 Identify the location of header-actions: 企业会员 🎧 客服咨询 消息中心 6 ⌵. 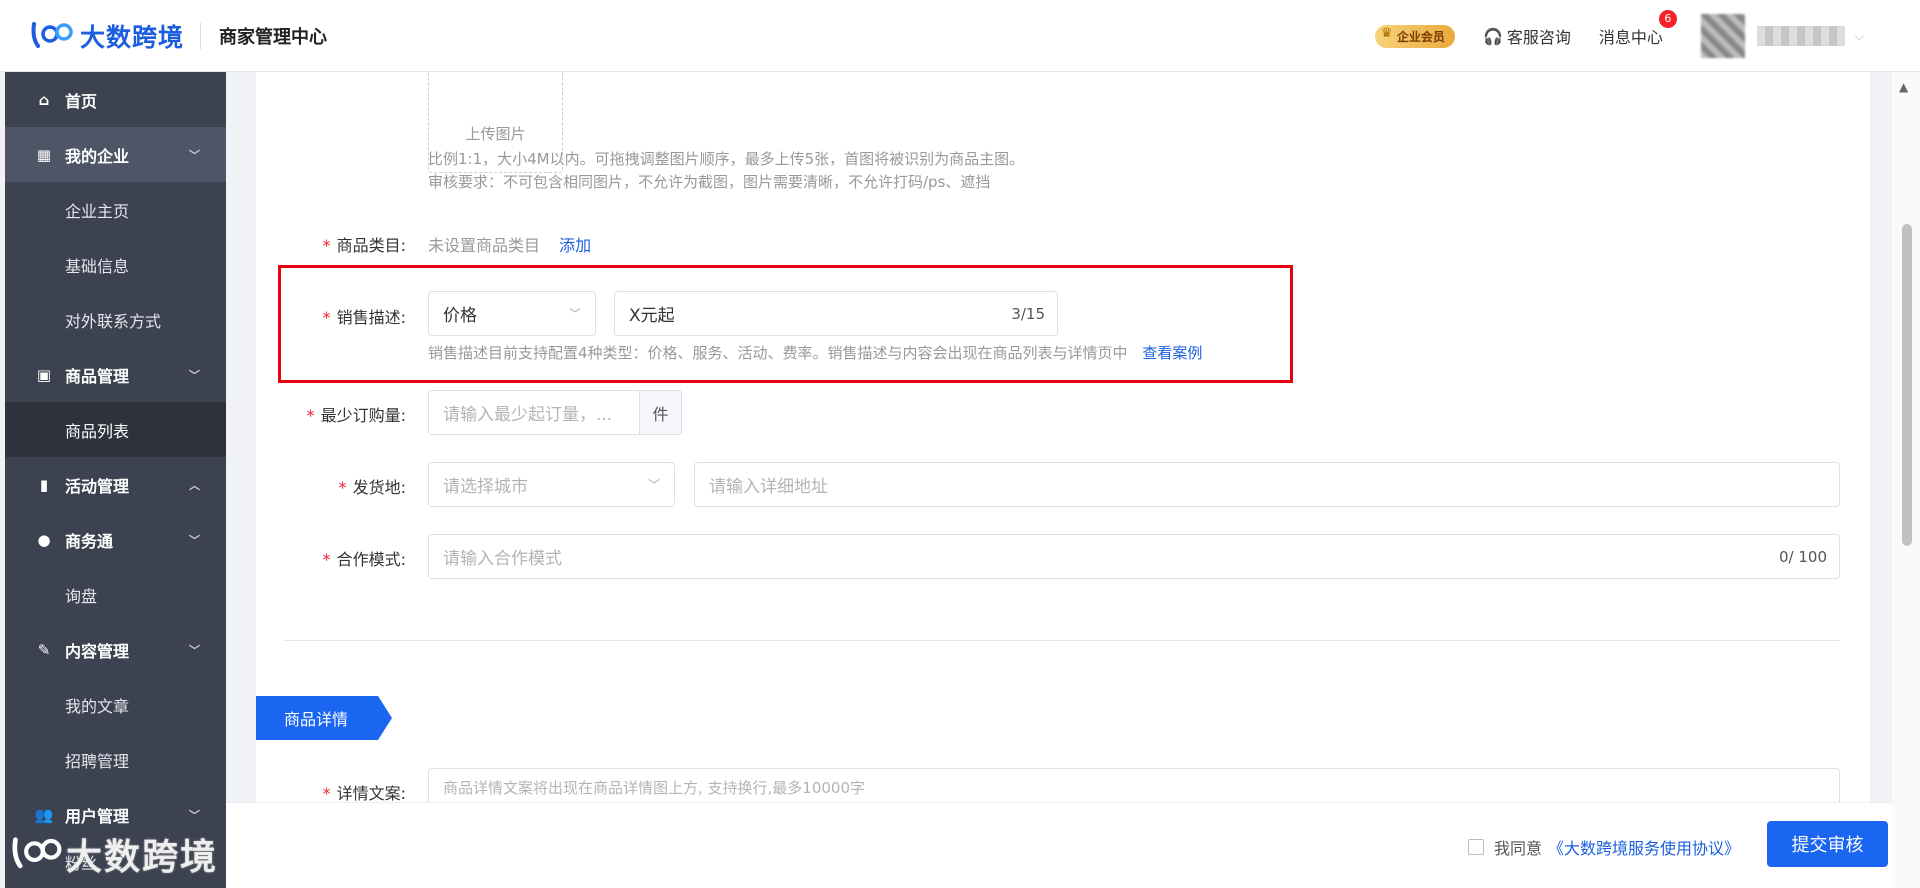
(1647, 36).